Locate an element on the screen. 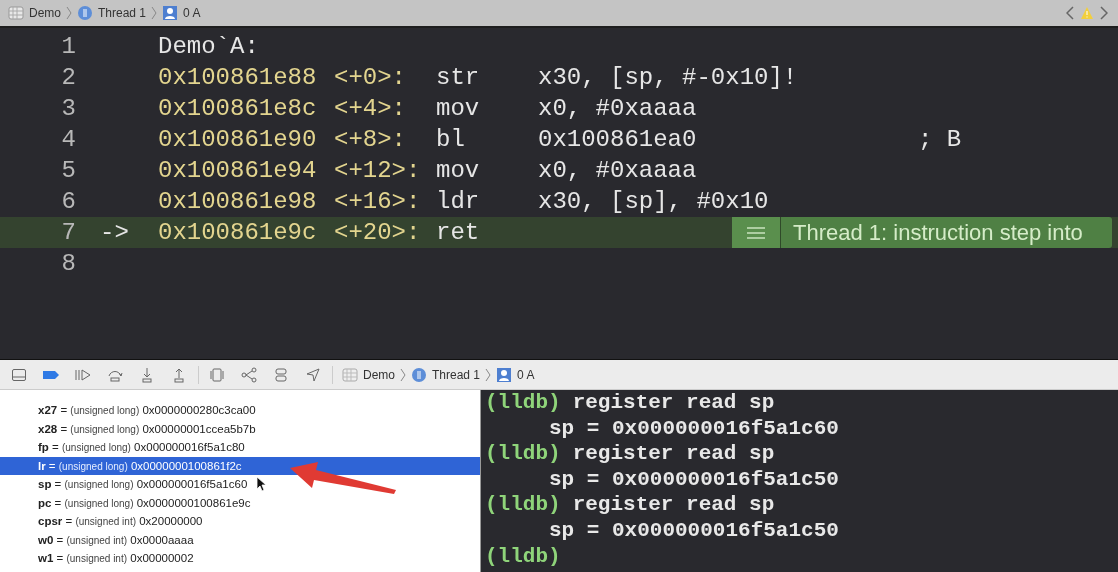  offset: <+12>: is located at coordinates (377, 170).